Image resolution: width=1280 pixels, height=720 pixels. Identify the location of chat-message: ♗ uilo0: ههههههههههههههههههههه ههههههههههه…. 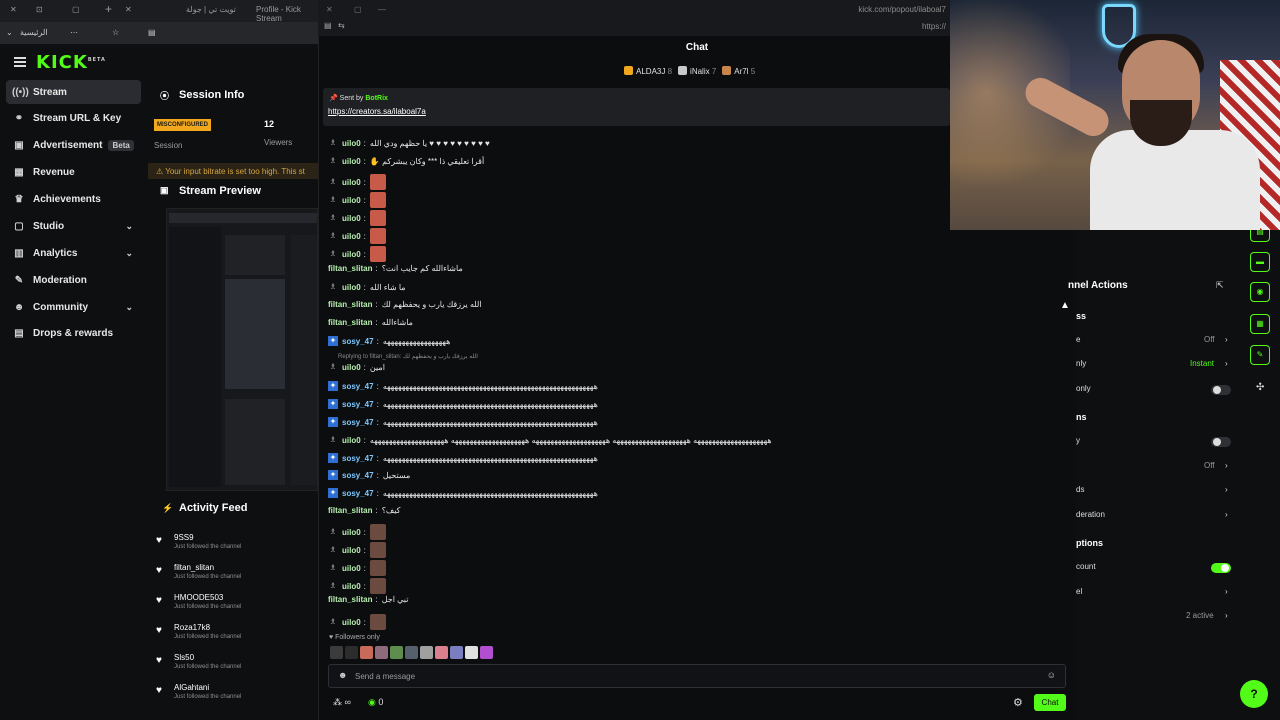
(549, 440).